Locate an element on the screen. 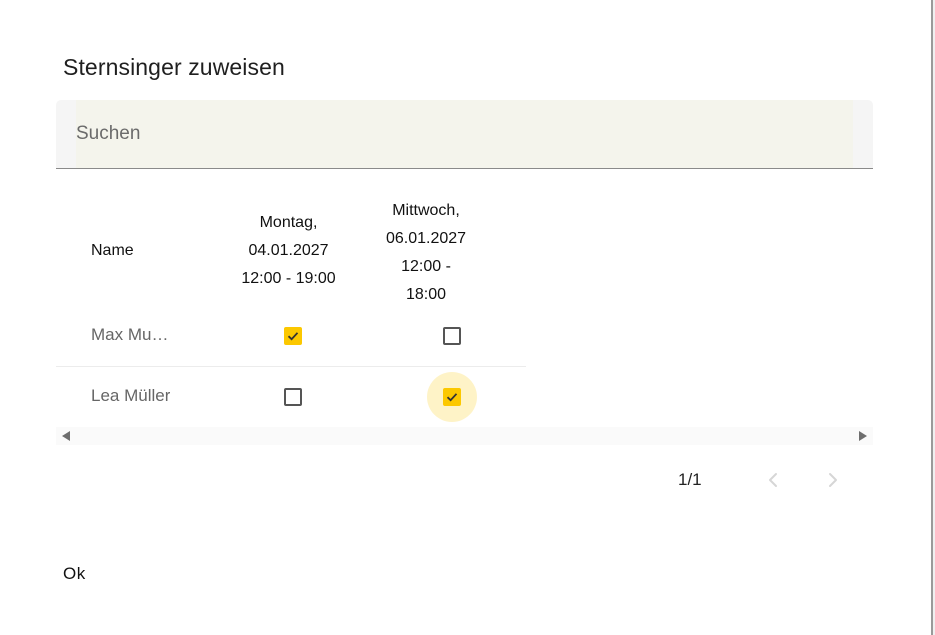 Image resolution: width=935 pixels, height=635 pixels. scroll-left-icon is located at coordinates (66, 436).